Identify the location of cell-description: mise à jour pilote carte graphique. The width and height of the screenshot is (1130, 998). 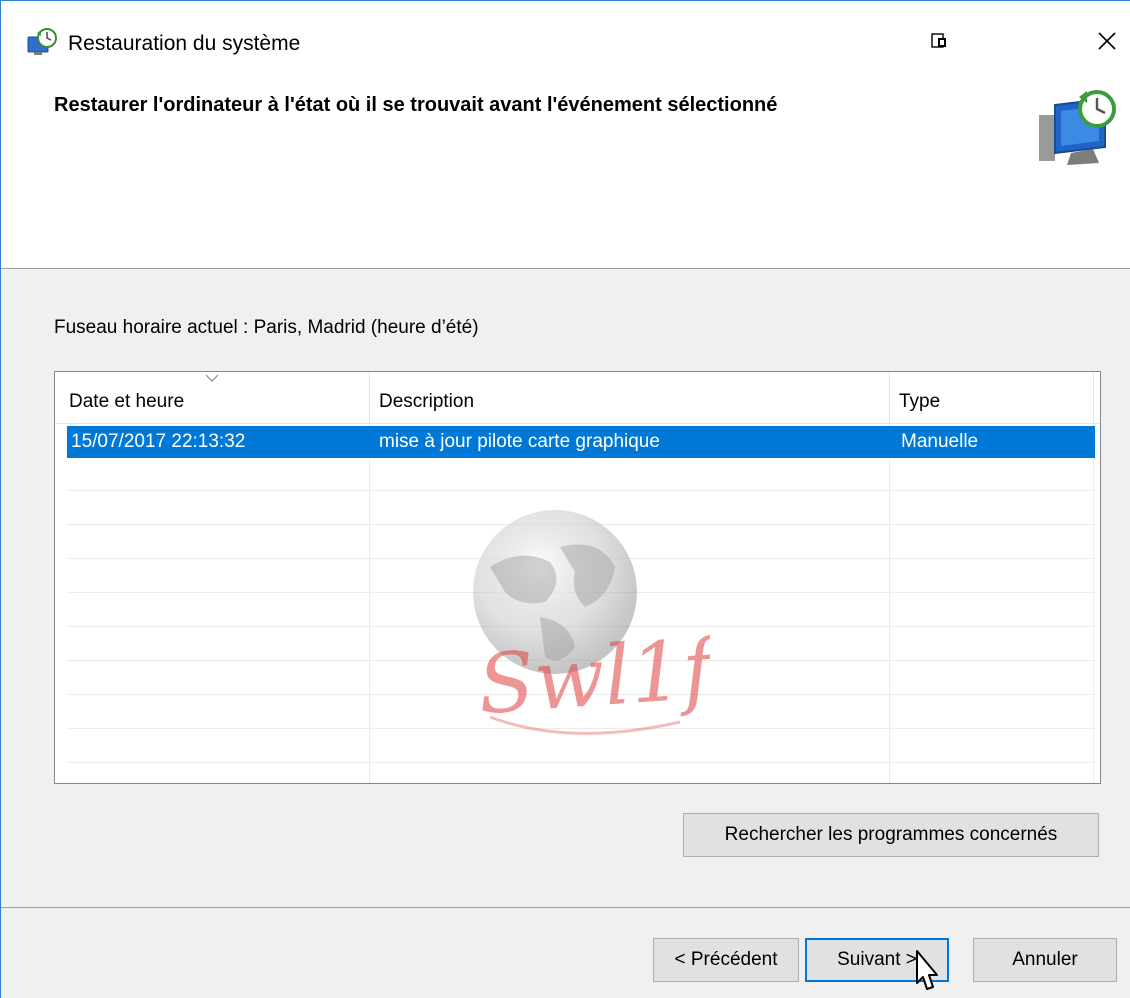
(519, 441).